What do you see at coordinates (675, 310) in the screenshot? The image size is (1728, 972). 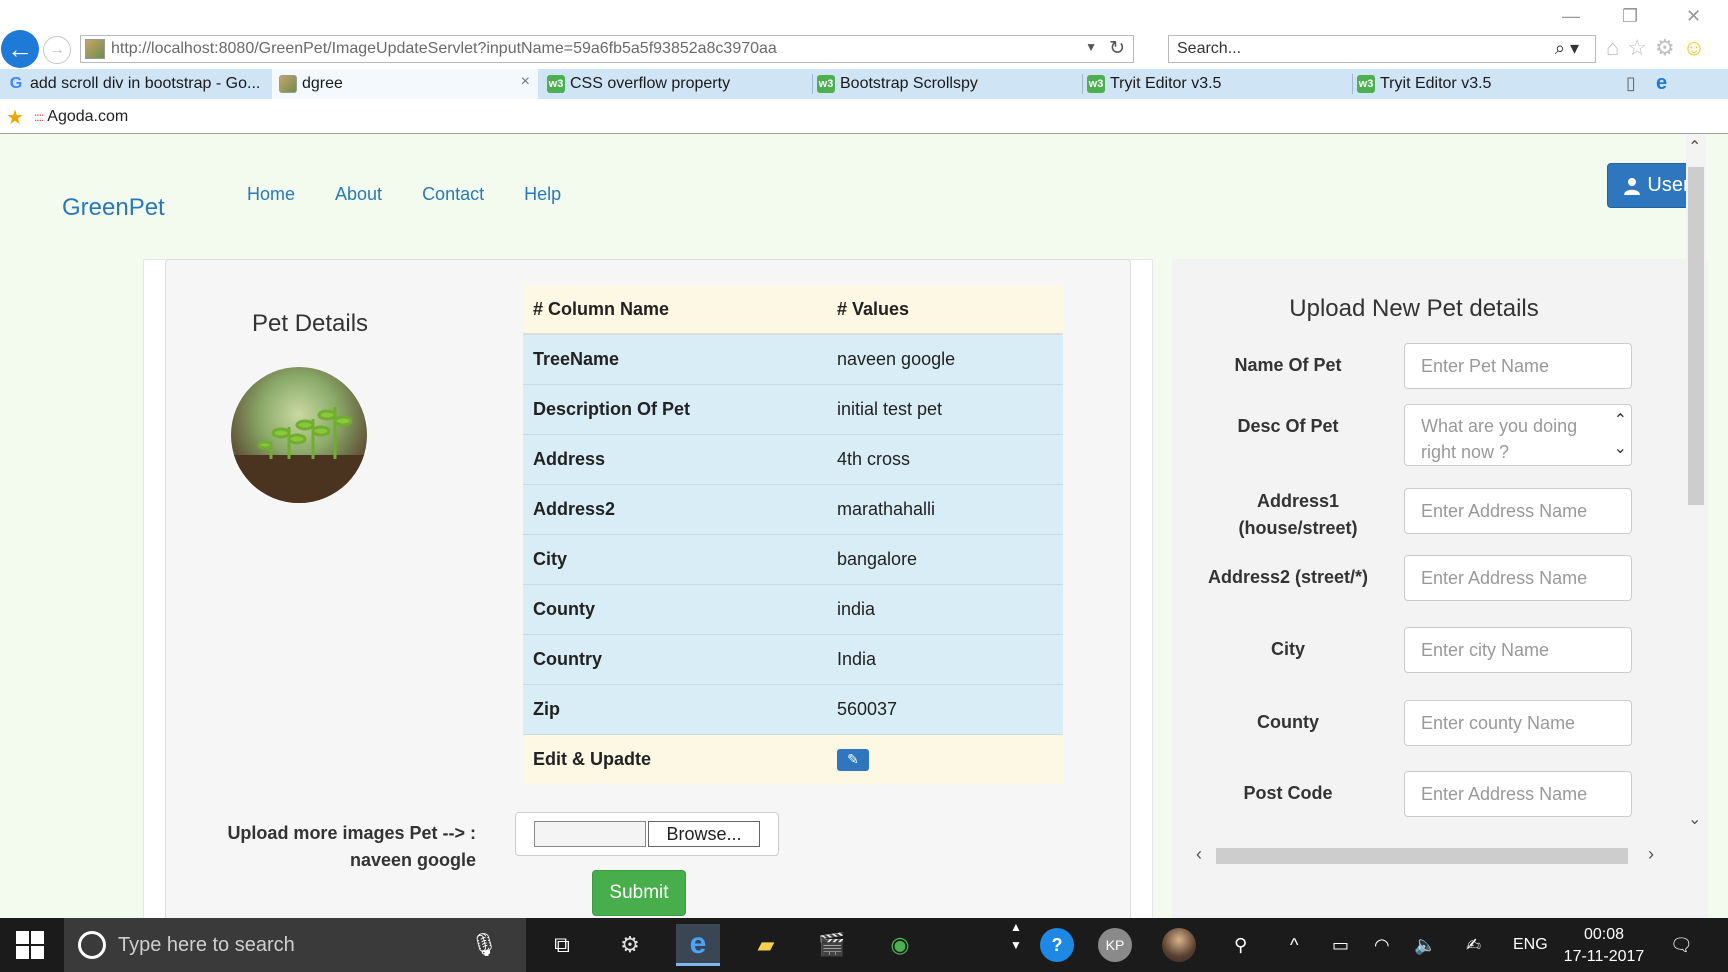 I see `column-header: # Column Name` at bounding box center [675, 310].